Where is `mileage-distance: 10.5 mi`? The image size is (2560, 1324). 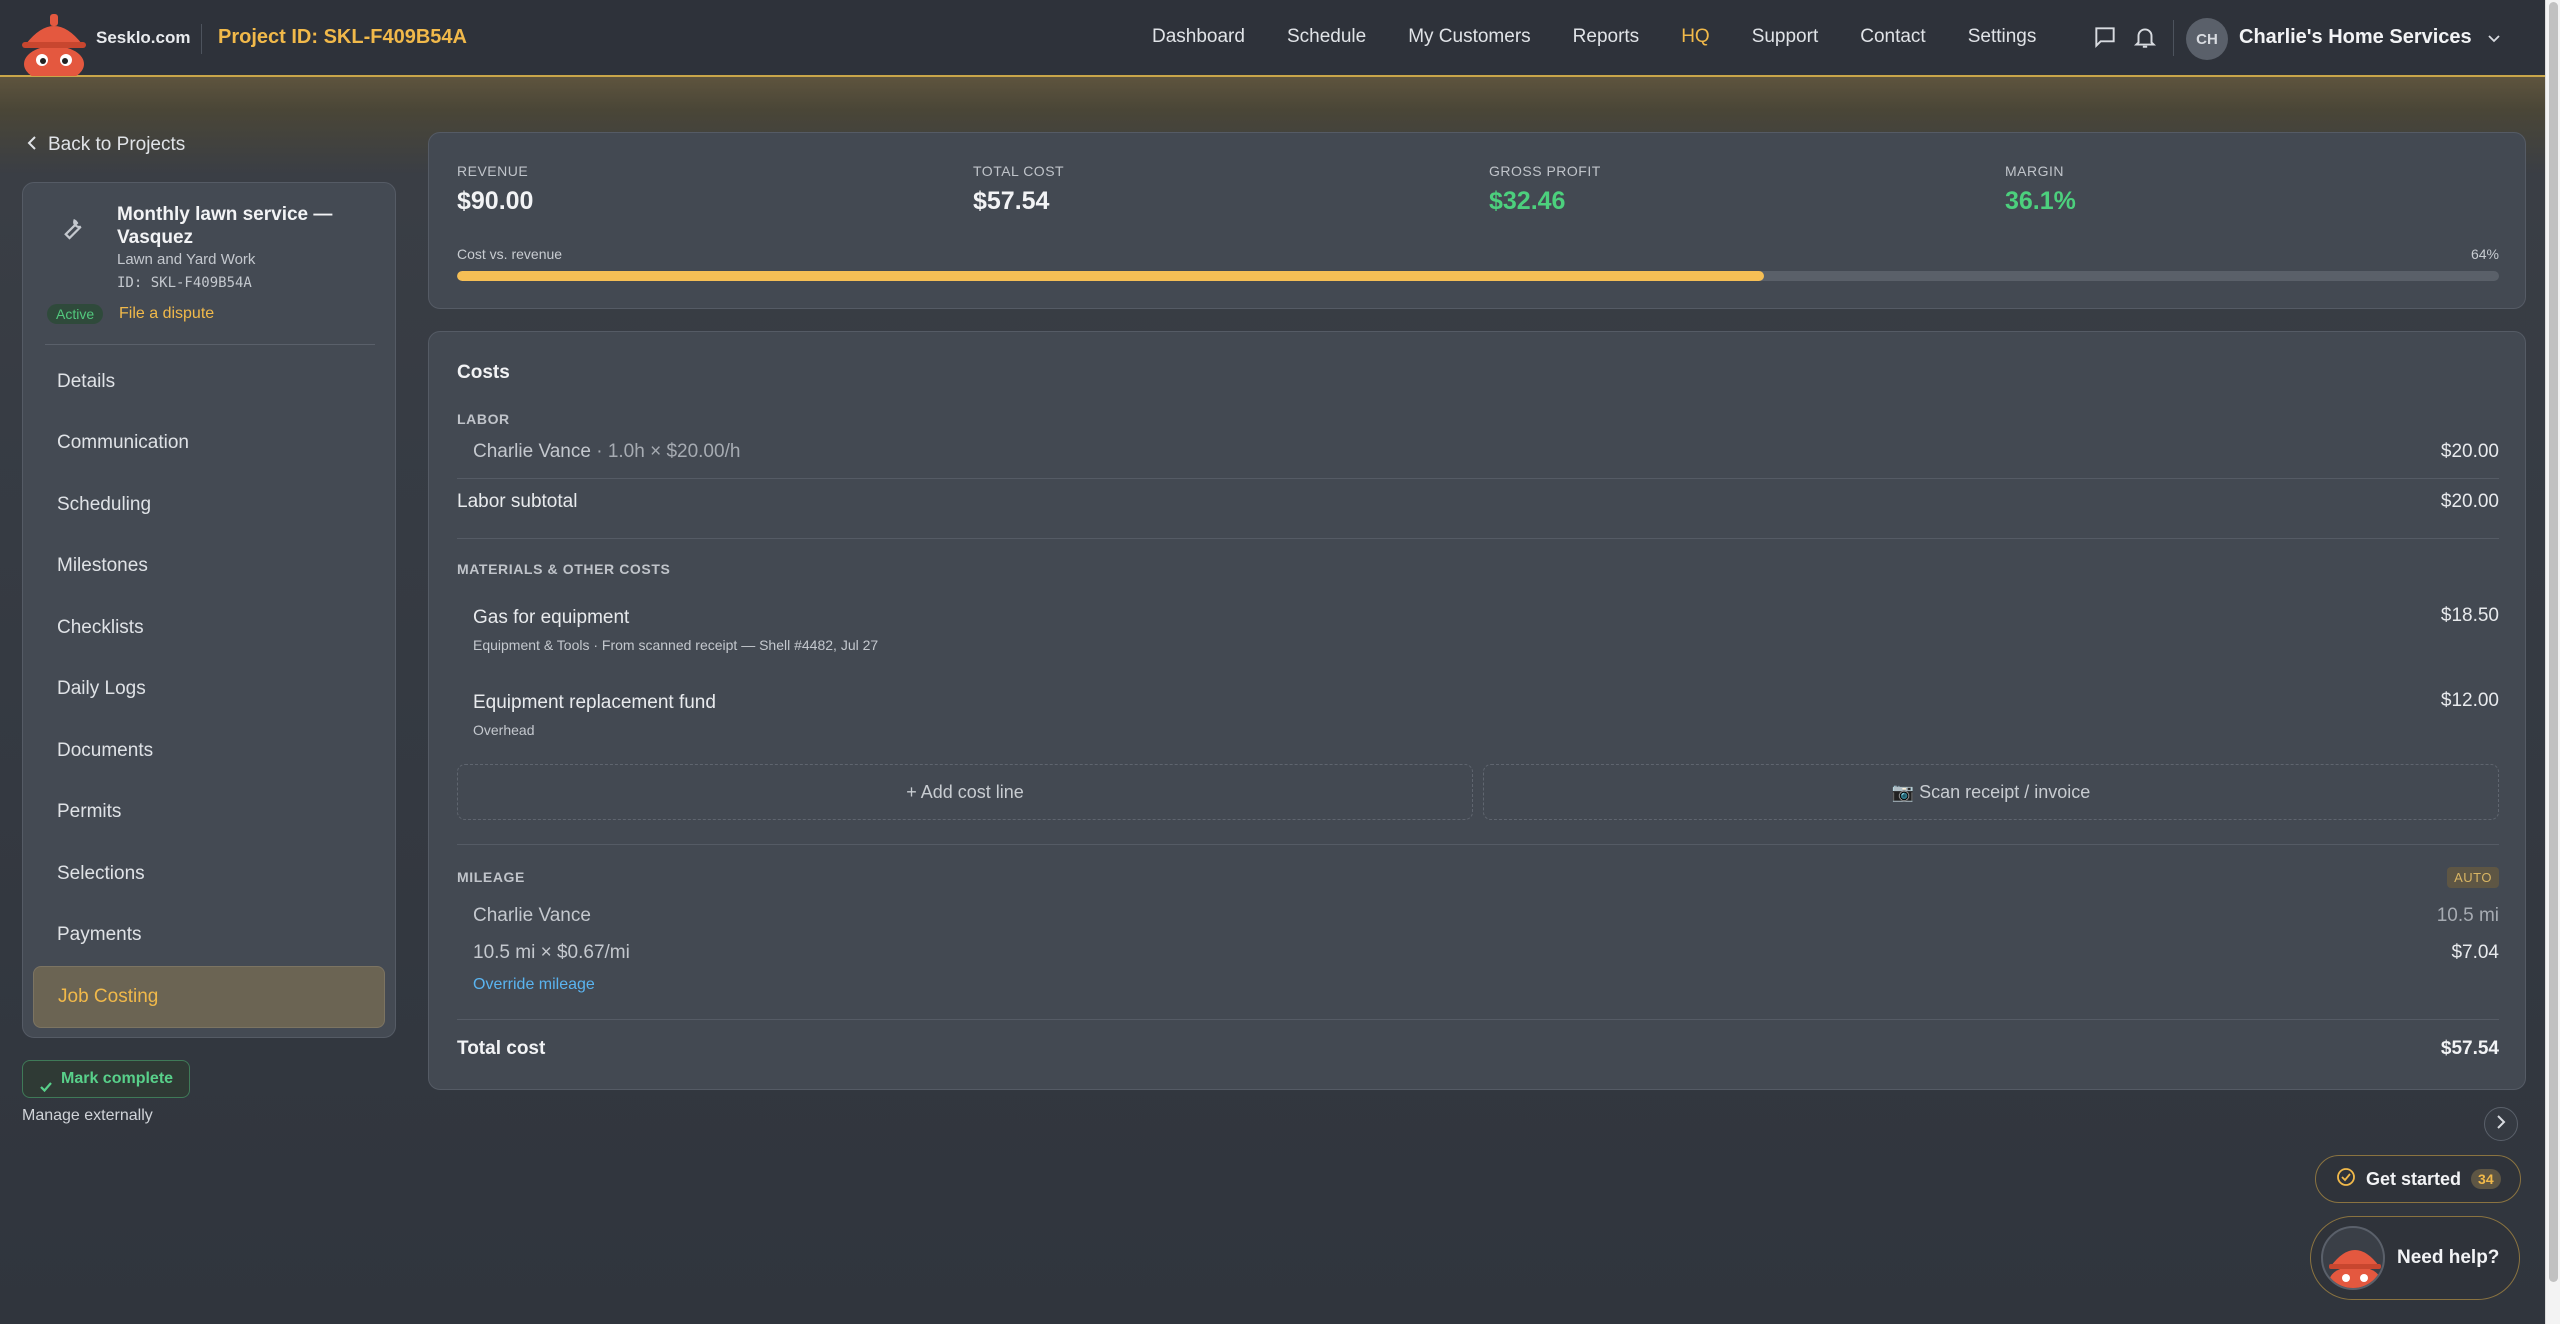
mileage-distance: 10.5 mi is located at coordinates (2467, 915).